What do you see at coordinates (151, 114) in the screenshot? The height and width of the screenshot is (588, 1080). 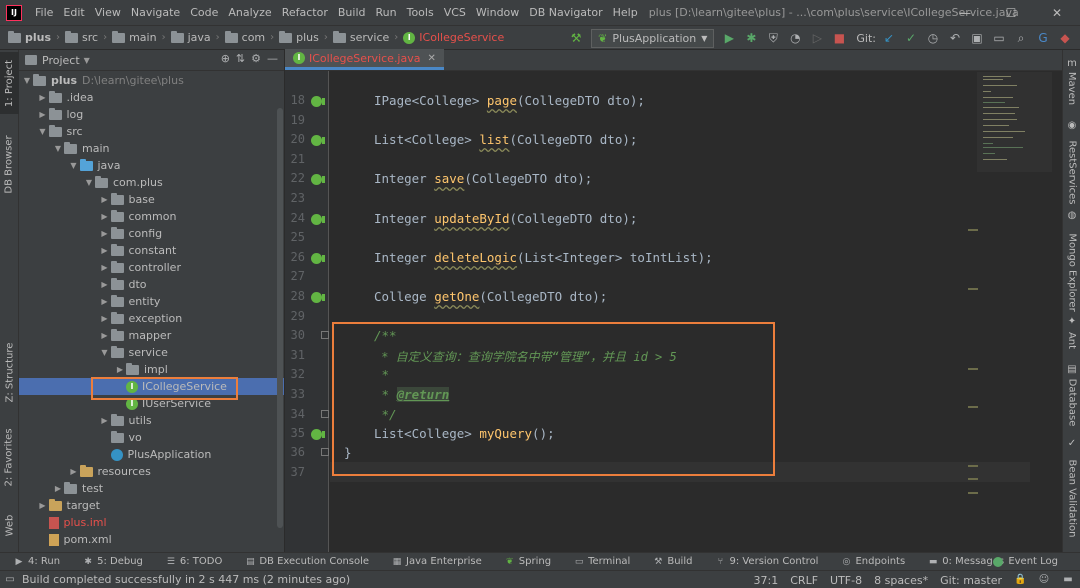 I see `tree-item: ▶ log` at bounding box center [151, 114].